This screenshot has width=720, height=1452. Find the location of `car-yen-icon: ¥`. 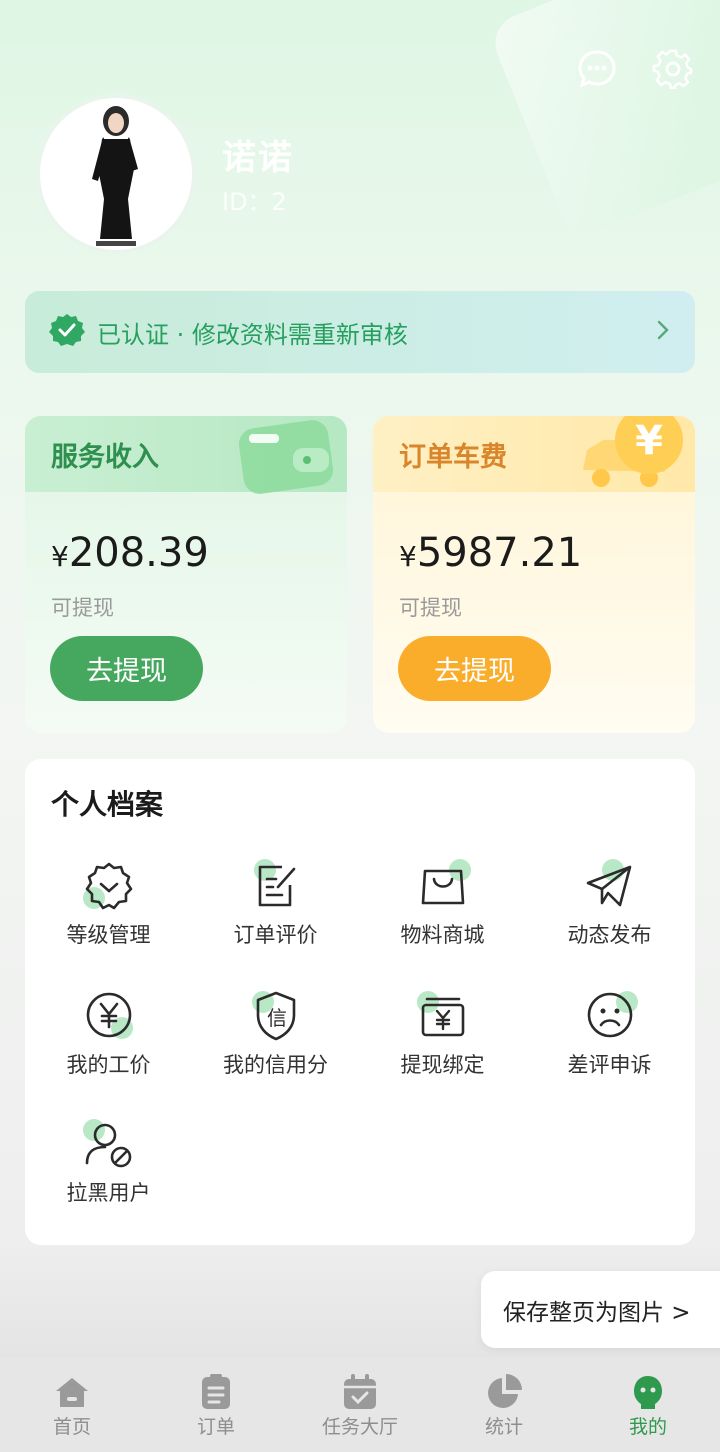

car-yen-icon: ¥ is located at coordinates (633, 451).